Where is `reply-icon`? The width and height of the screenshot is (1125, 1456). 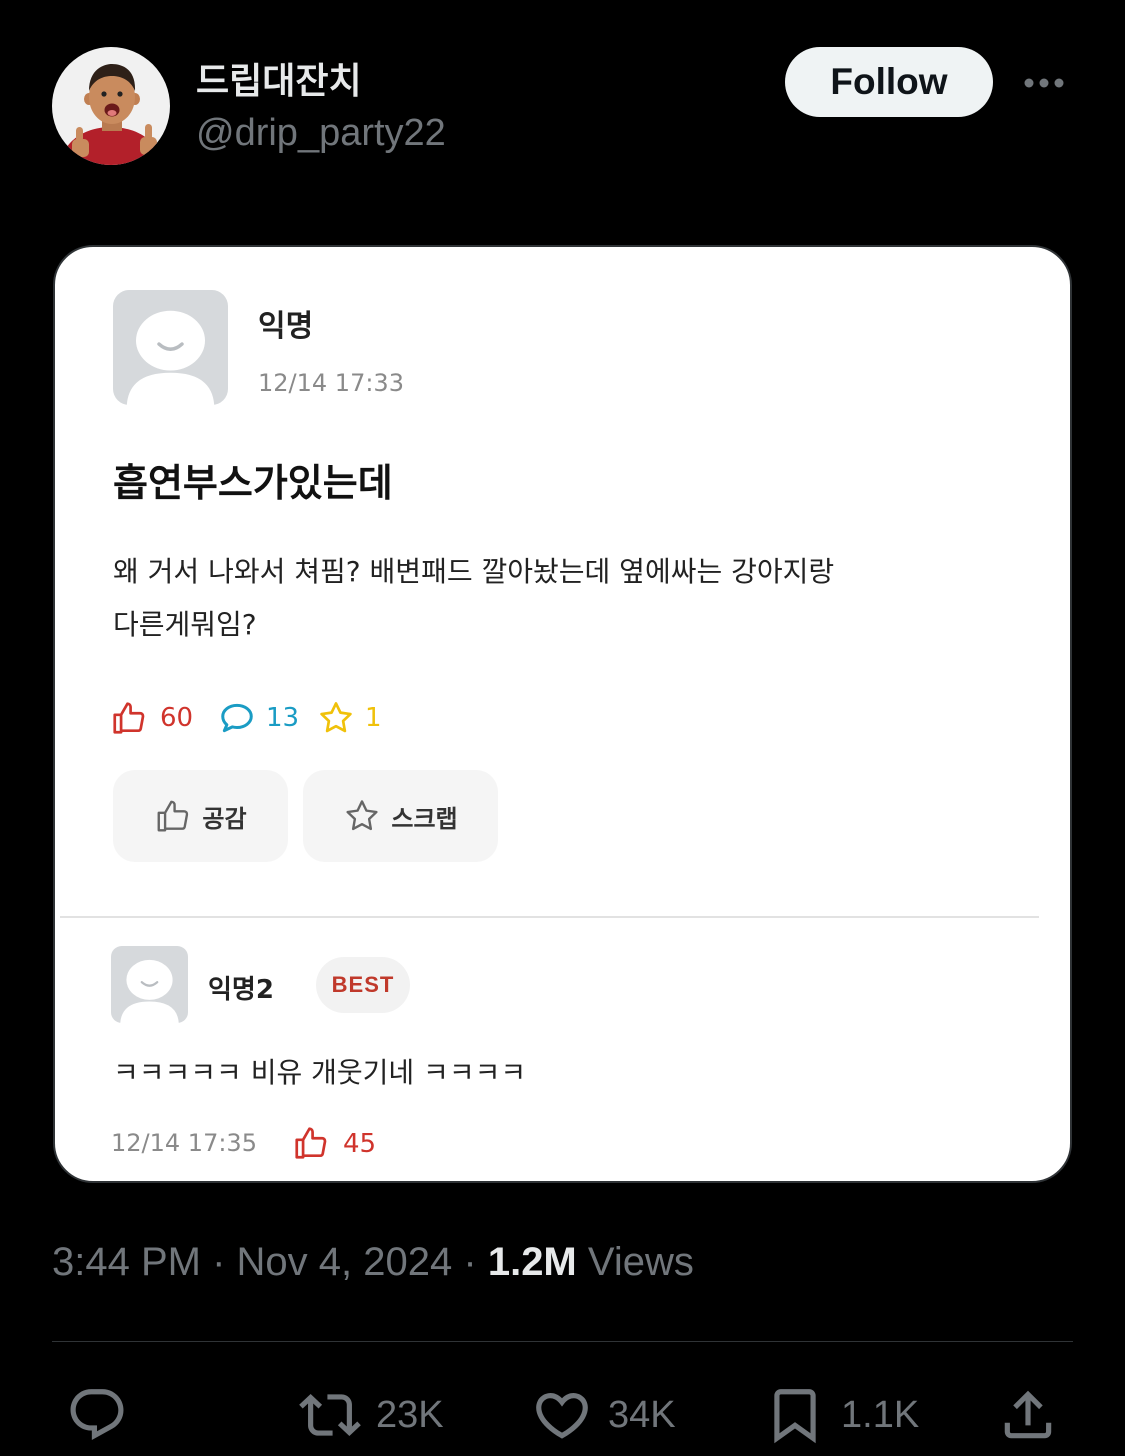
reply-icon is located at coordinates (97, 1415).